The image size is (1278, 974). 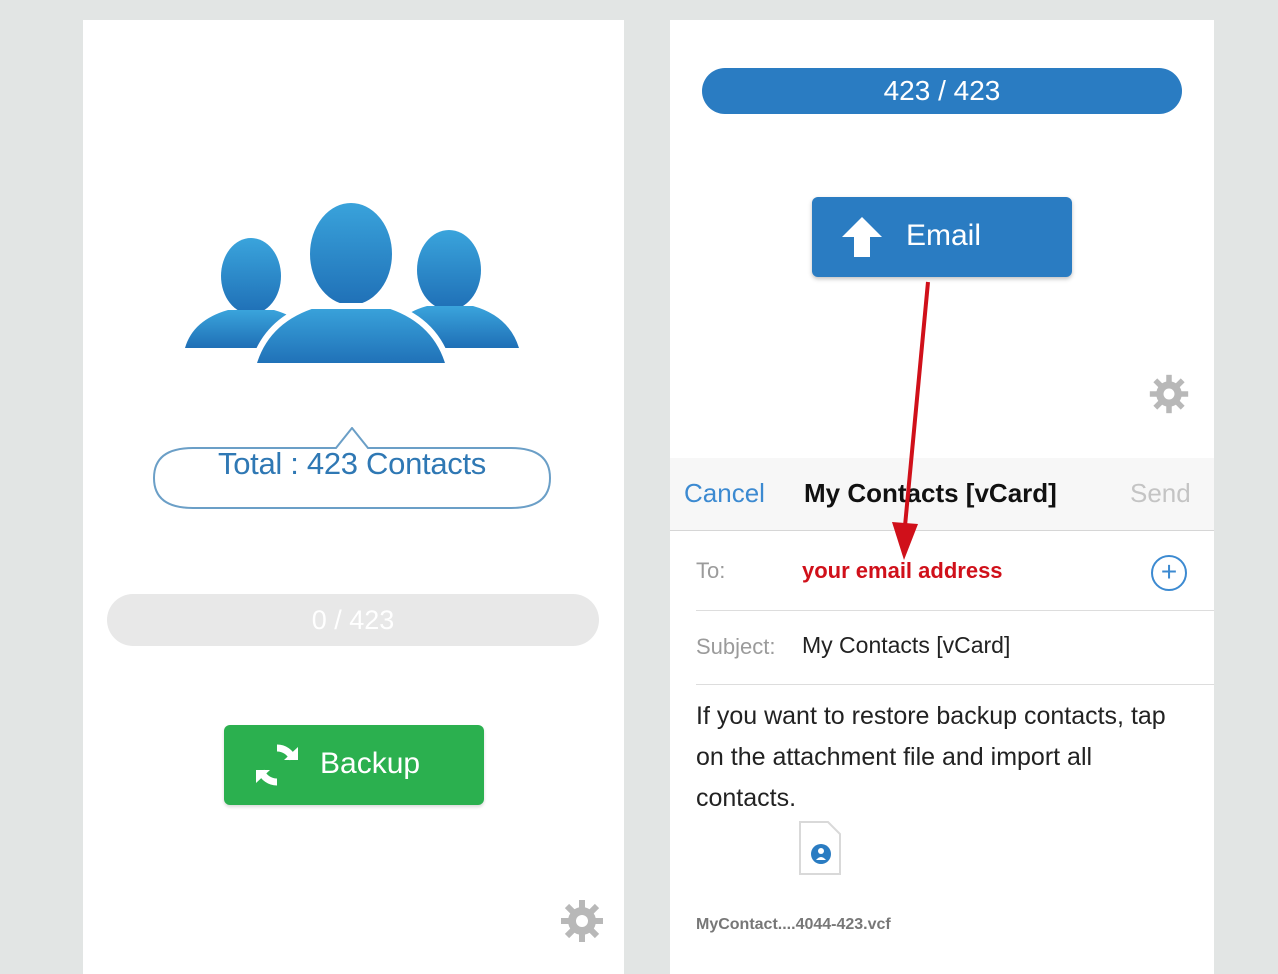 I want to click on upload-arrow-icon, so click(x=862, y=237).